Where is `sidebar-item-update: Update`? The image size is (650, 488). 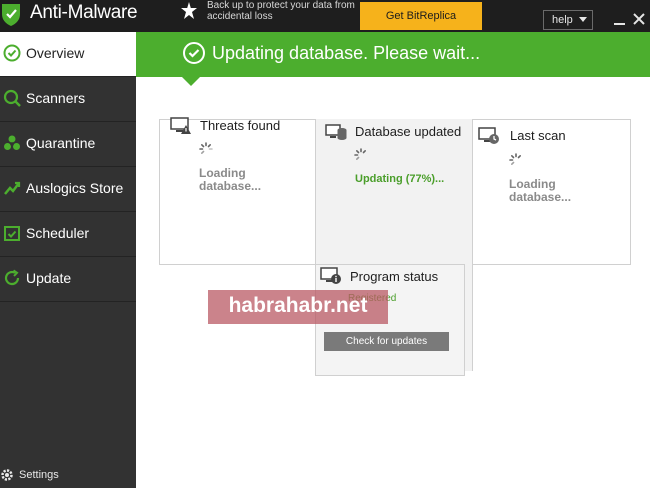 sidebar-item-update: Update is located at coordinates (68, 279).